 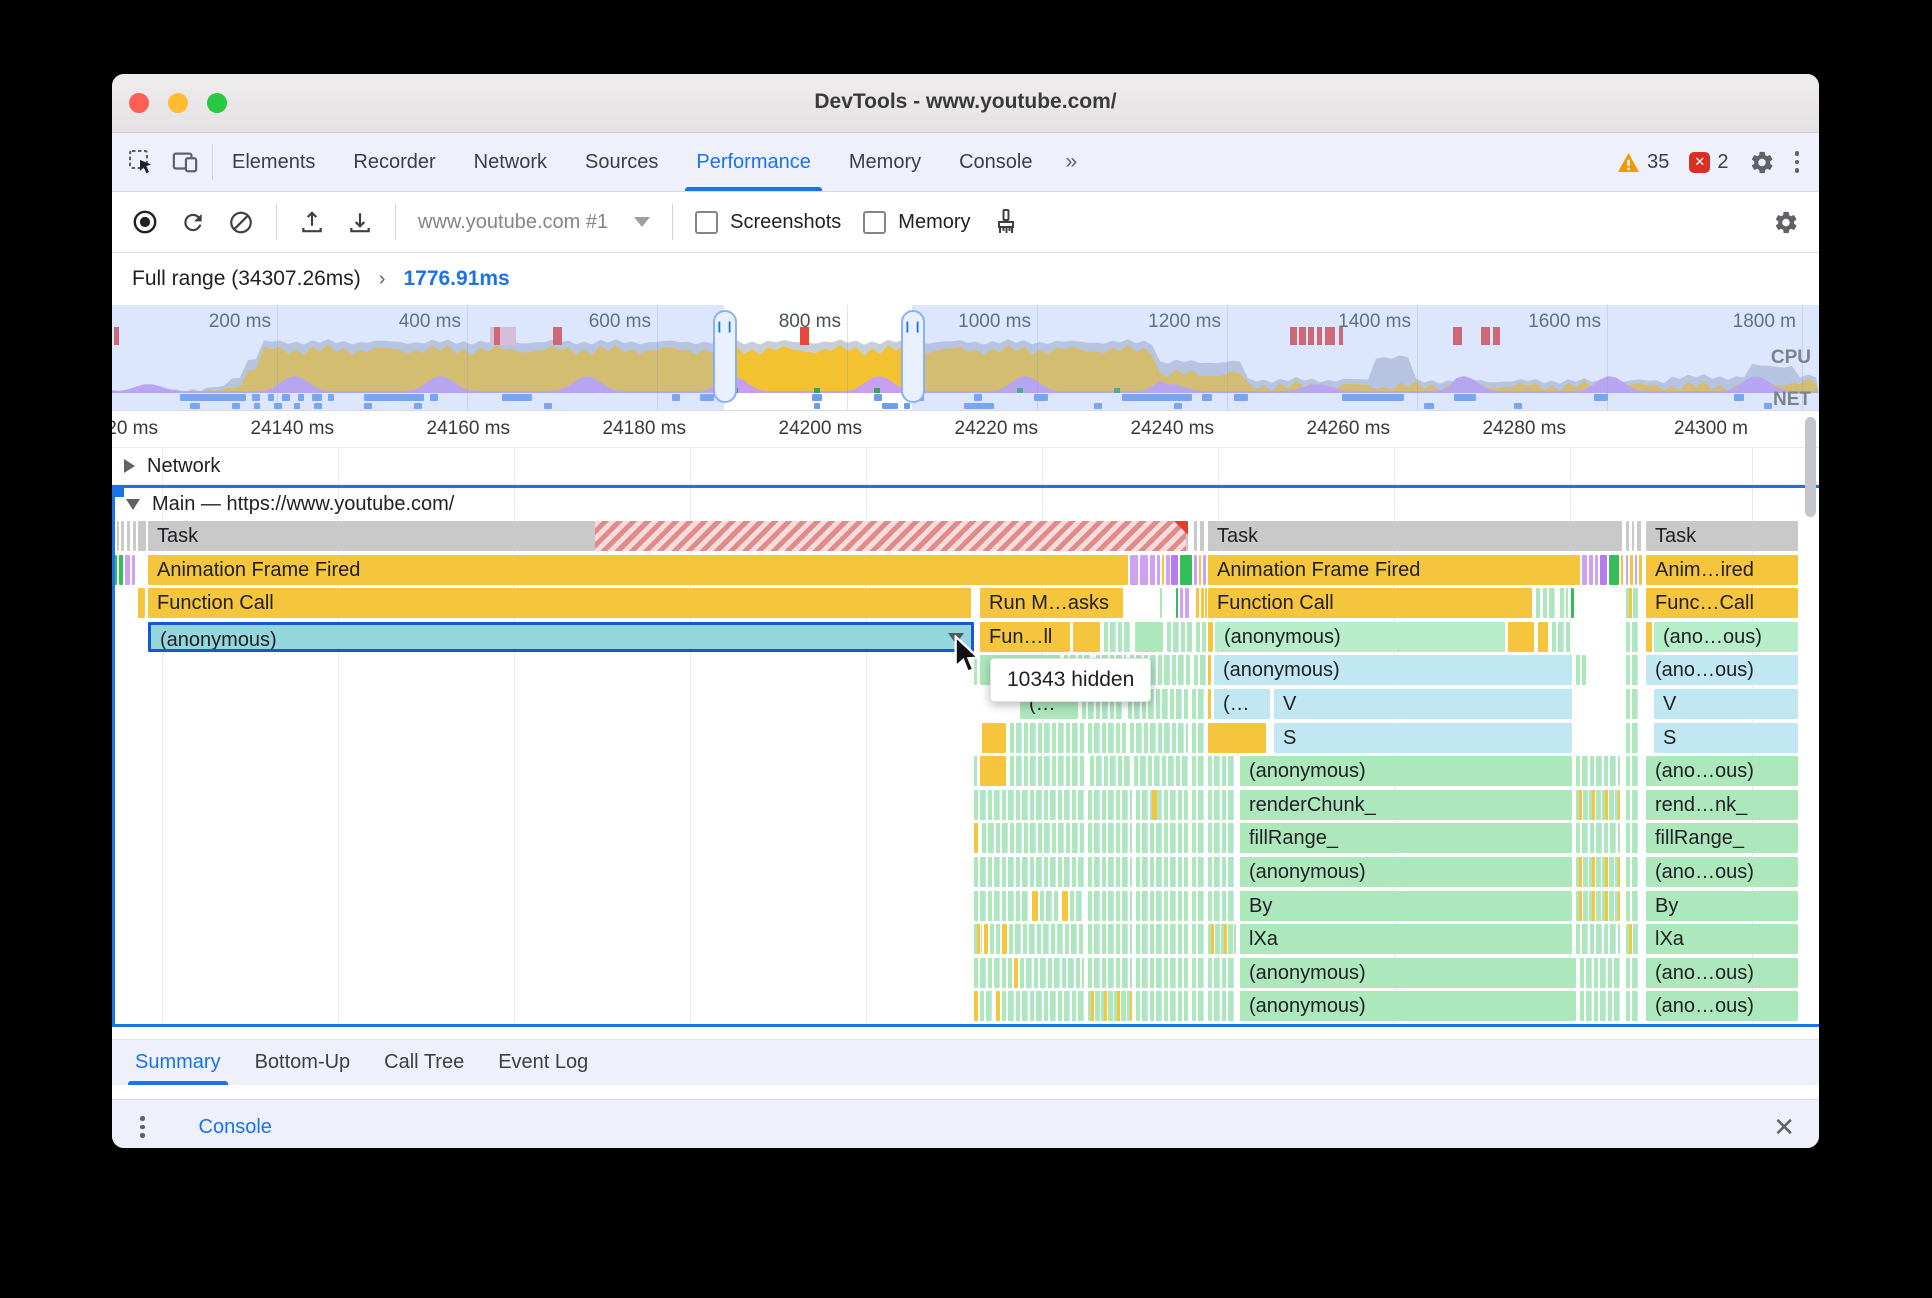 I want to click on network-track-header: Network, so click(x=965, y=466).